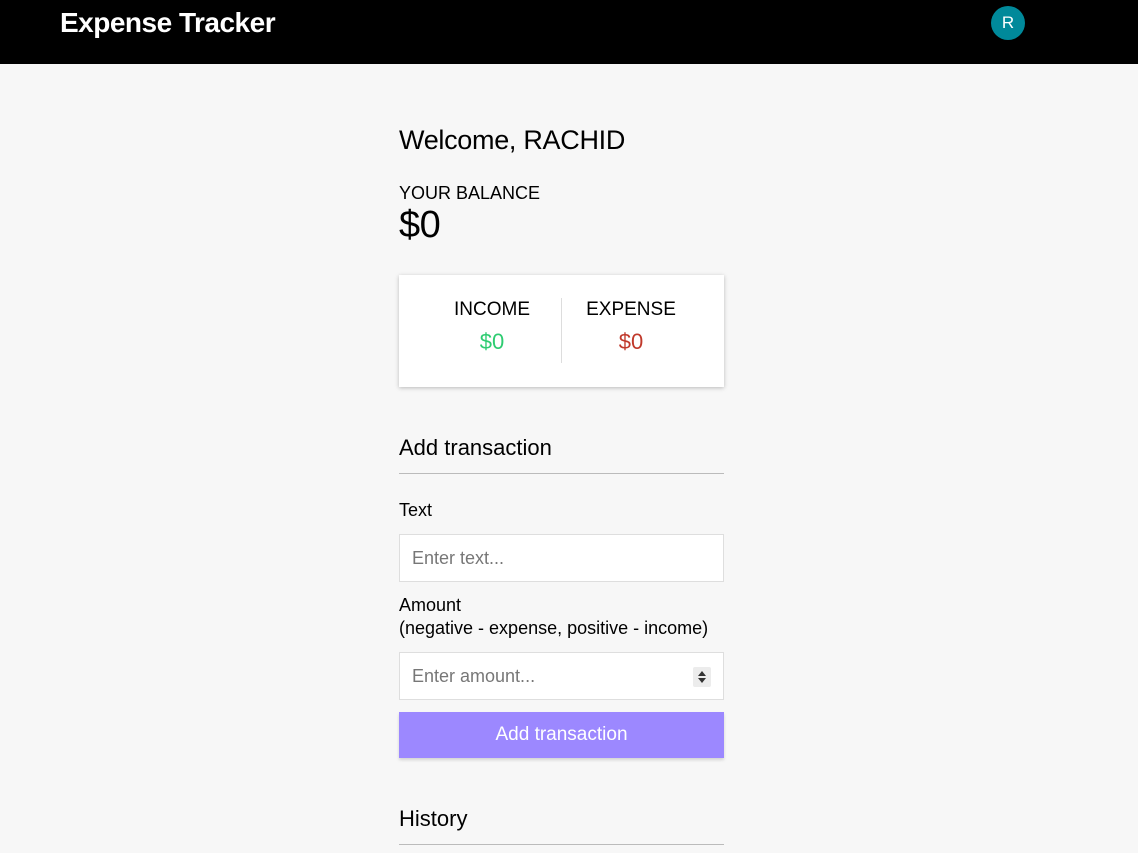 The width and height of the screenshot is (1138, 853). Describe the element at coordinates (416, 510) in the screenshot. I see `text-field-label: Text` at that location.